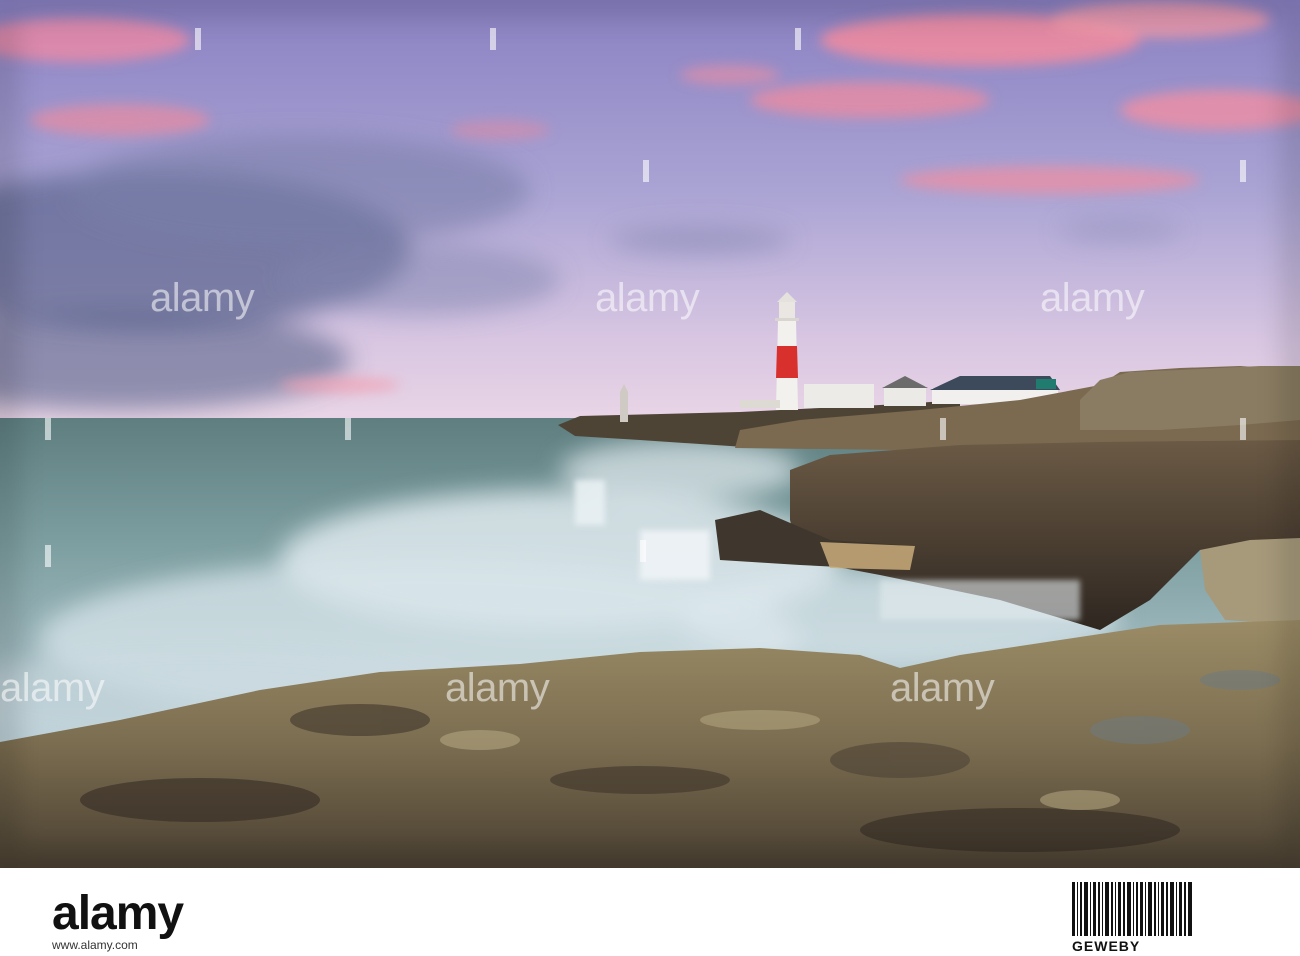 Image resolution: width=1300 pixels, height=956 pixels. Describe the element at coordinates (95, 945) in the screenshot. I see `alamy-url: www.alamy.com` at that location.